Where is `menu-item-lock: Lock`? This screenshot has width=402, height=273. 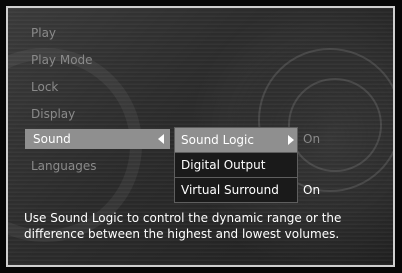 menu-item-lock: Lock is located at coordinates (44, 87).